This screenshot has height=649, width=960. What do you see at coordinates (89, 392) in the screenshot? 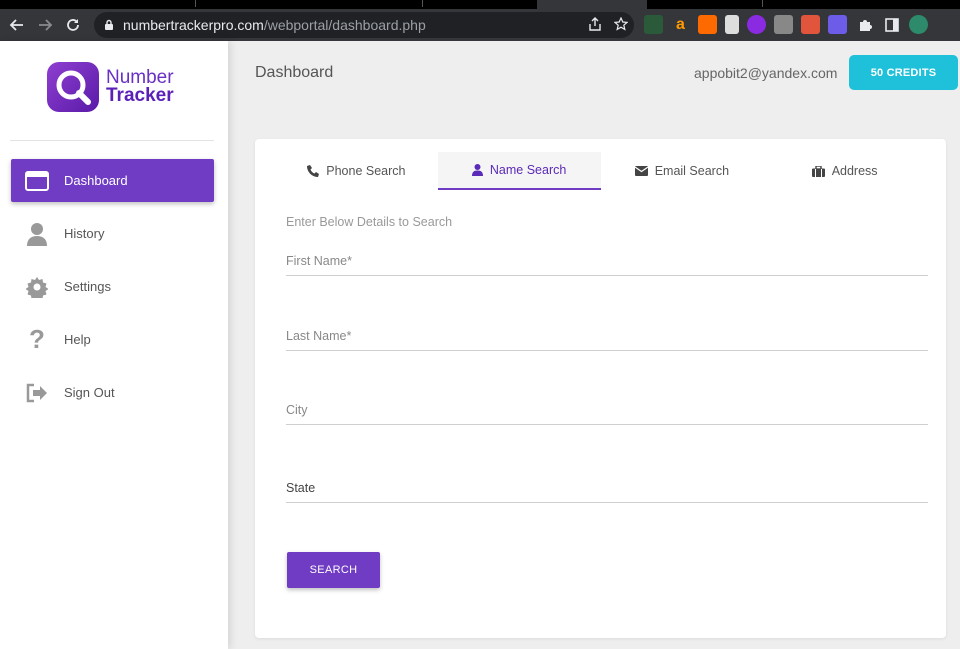
I see `sidebar-item-label: Sign Out` at bounding box center [89, 392].